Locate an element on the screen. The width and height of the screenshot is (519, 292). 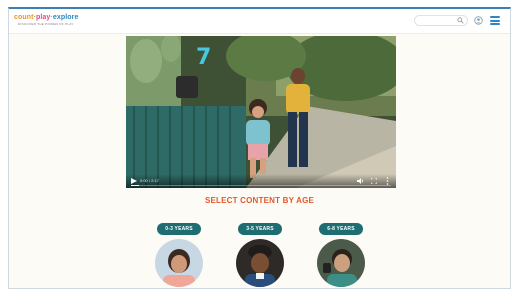
menu-icon is located at coordinates (495, 20).